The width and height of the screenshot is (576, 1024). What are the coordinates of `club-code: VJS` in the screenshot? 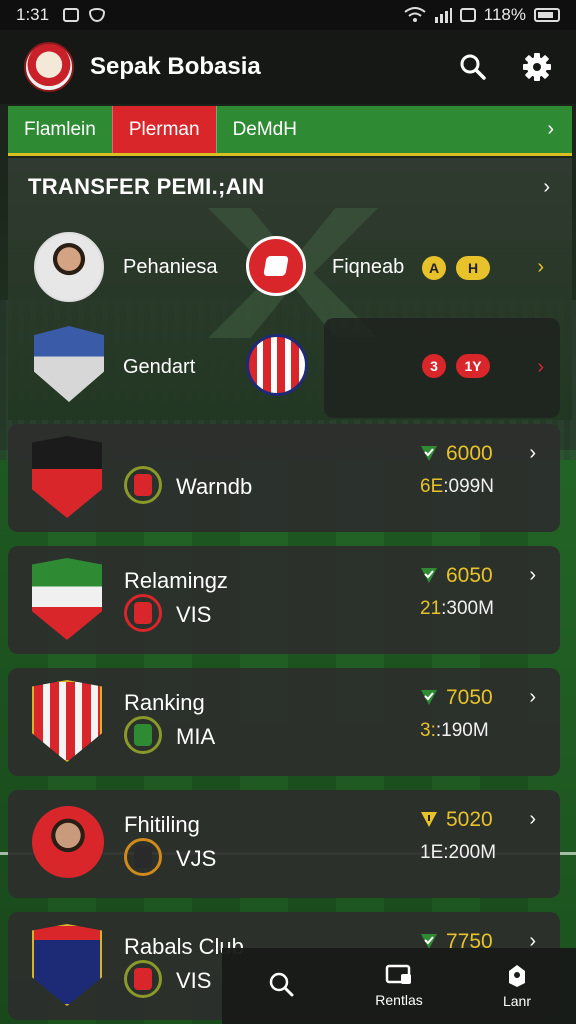 It's located at (196, 858).